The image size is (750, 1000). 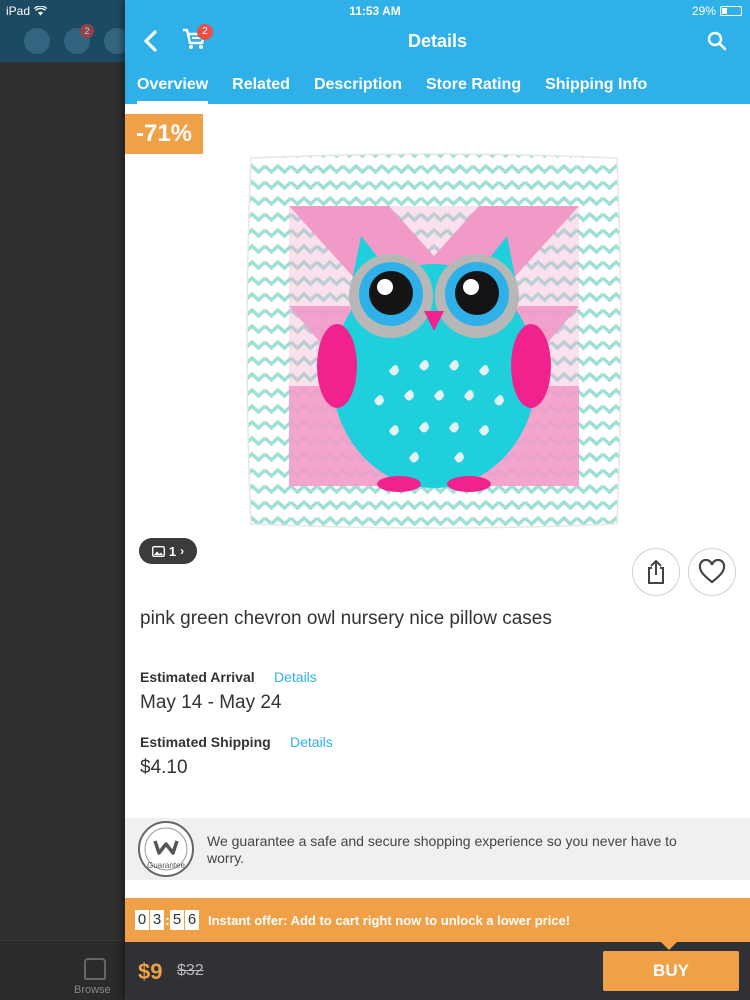 What do you see at coordinates (79, 39) in the screenshot?
I see `background-cart-icon: 2` at bounding box center [79, 39].